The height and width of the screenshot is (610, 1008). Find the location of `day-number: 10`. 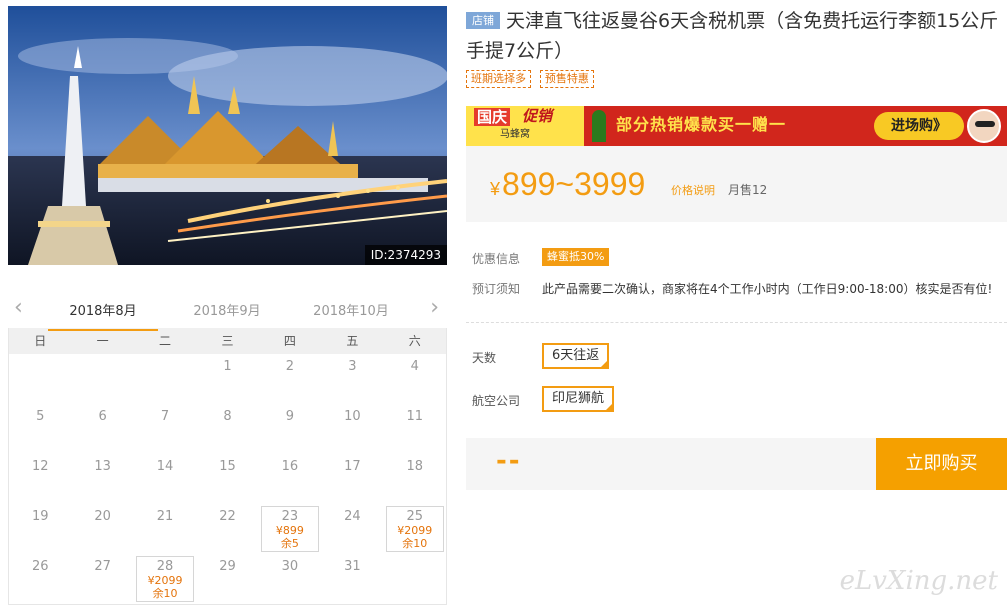

day-number: 10 is located at coordinates (352, 416).